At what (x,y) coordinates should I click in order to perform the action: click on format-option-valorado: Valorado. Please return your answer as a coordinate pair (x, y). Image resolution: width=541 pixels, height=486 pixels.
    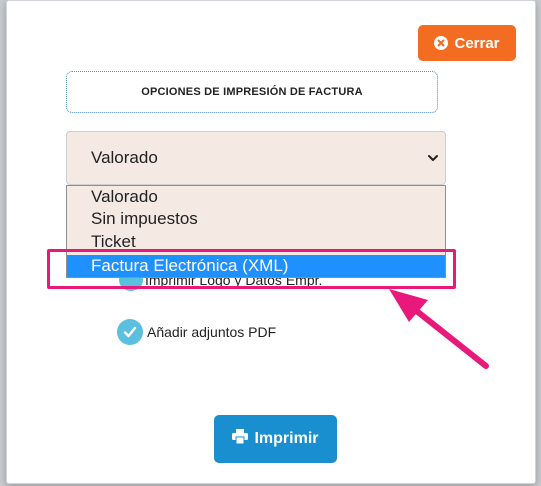
    Looking at the image, I should click on (256, 197).